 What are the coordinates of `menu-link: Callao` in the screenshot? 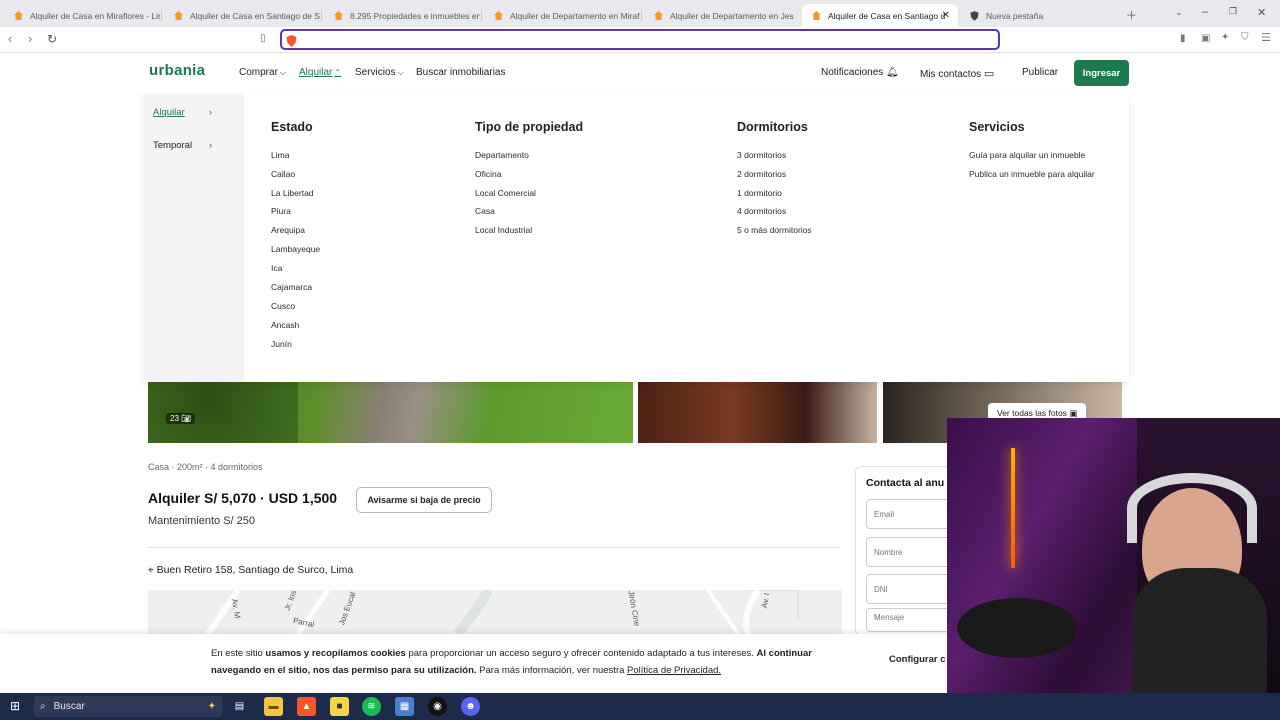 It's located at (283, 174).